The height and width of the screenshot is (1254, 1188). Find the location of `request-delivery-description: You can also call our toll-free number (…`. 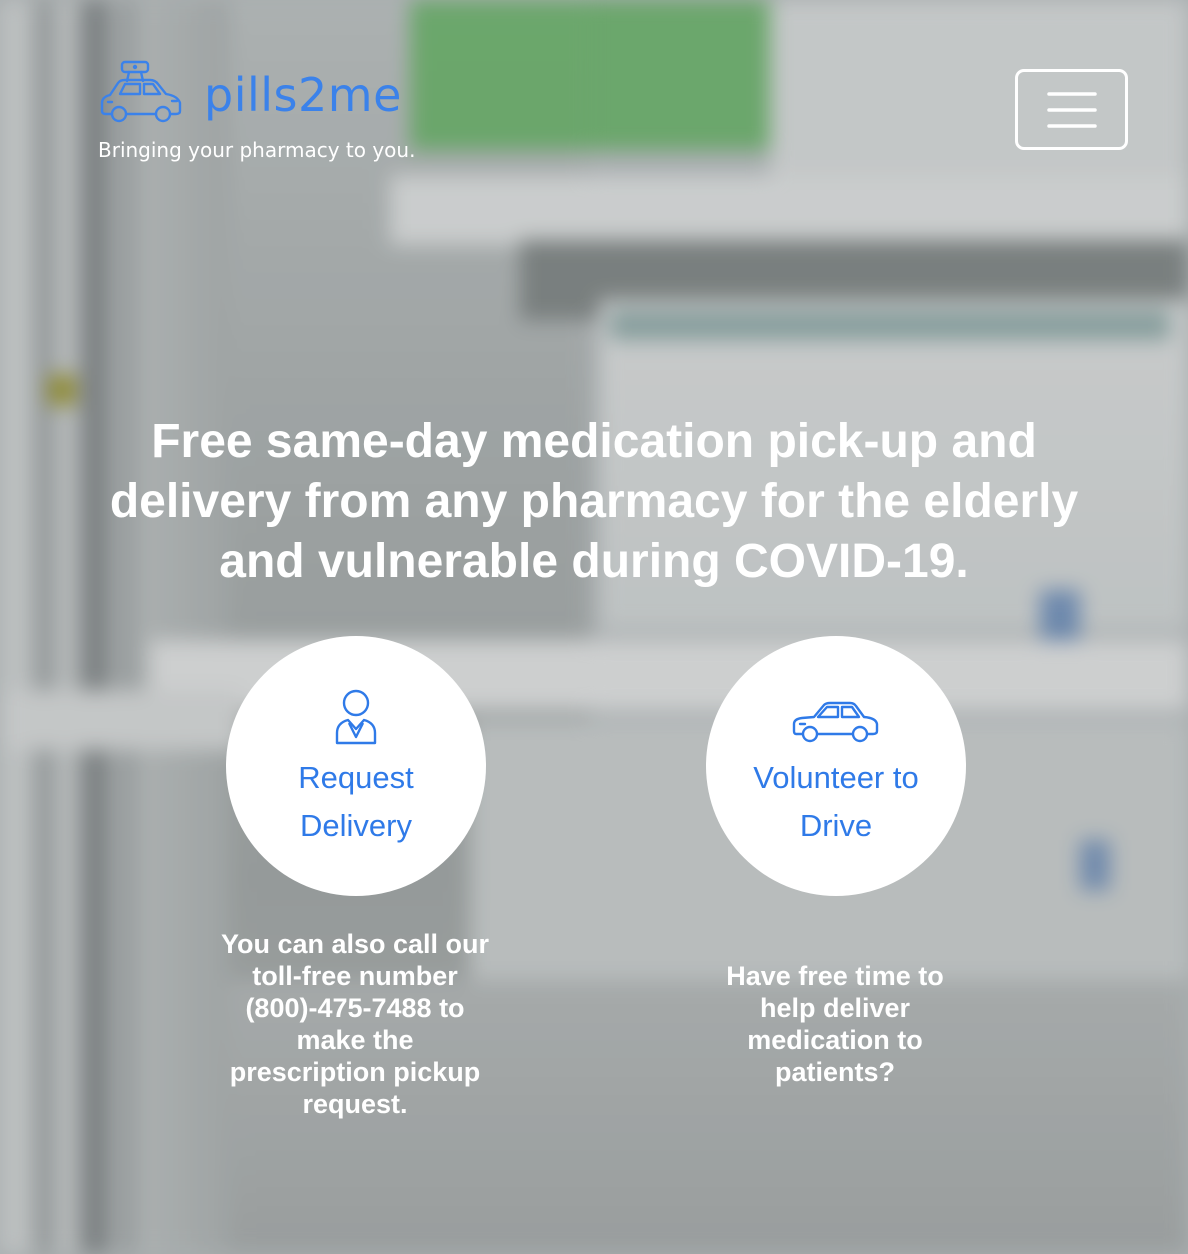

request-delivery-description: You can also call our toll-free number (… is located at coordinates (355, 1024).